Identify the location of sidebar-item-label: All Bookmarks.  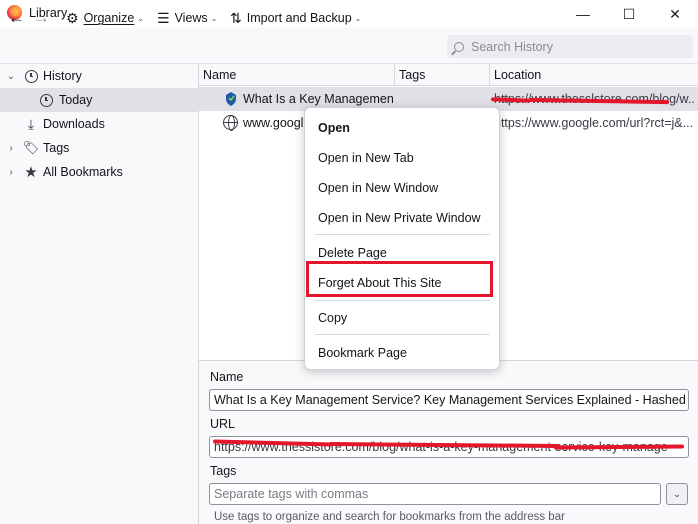
(83, 172).